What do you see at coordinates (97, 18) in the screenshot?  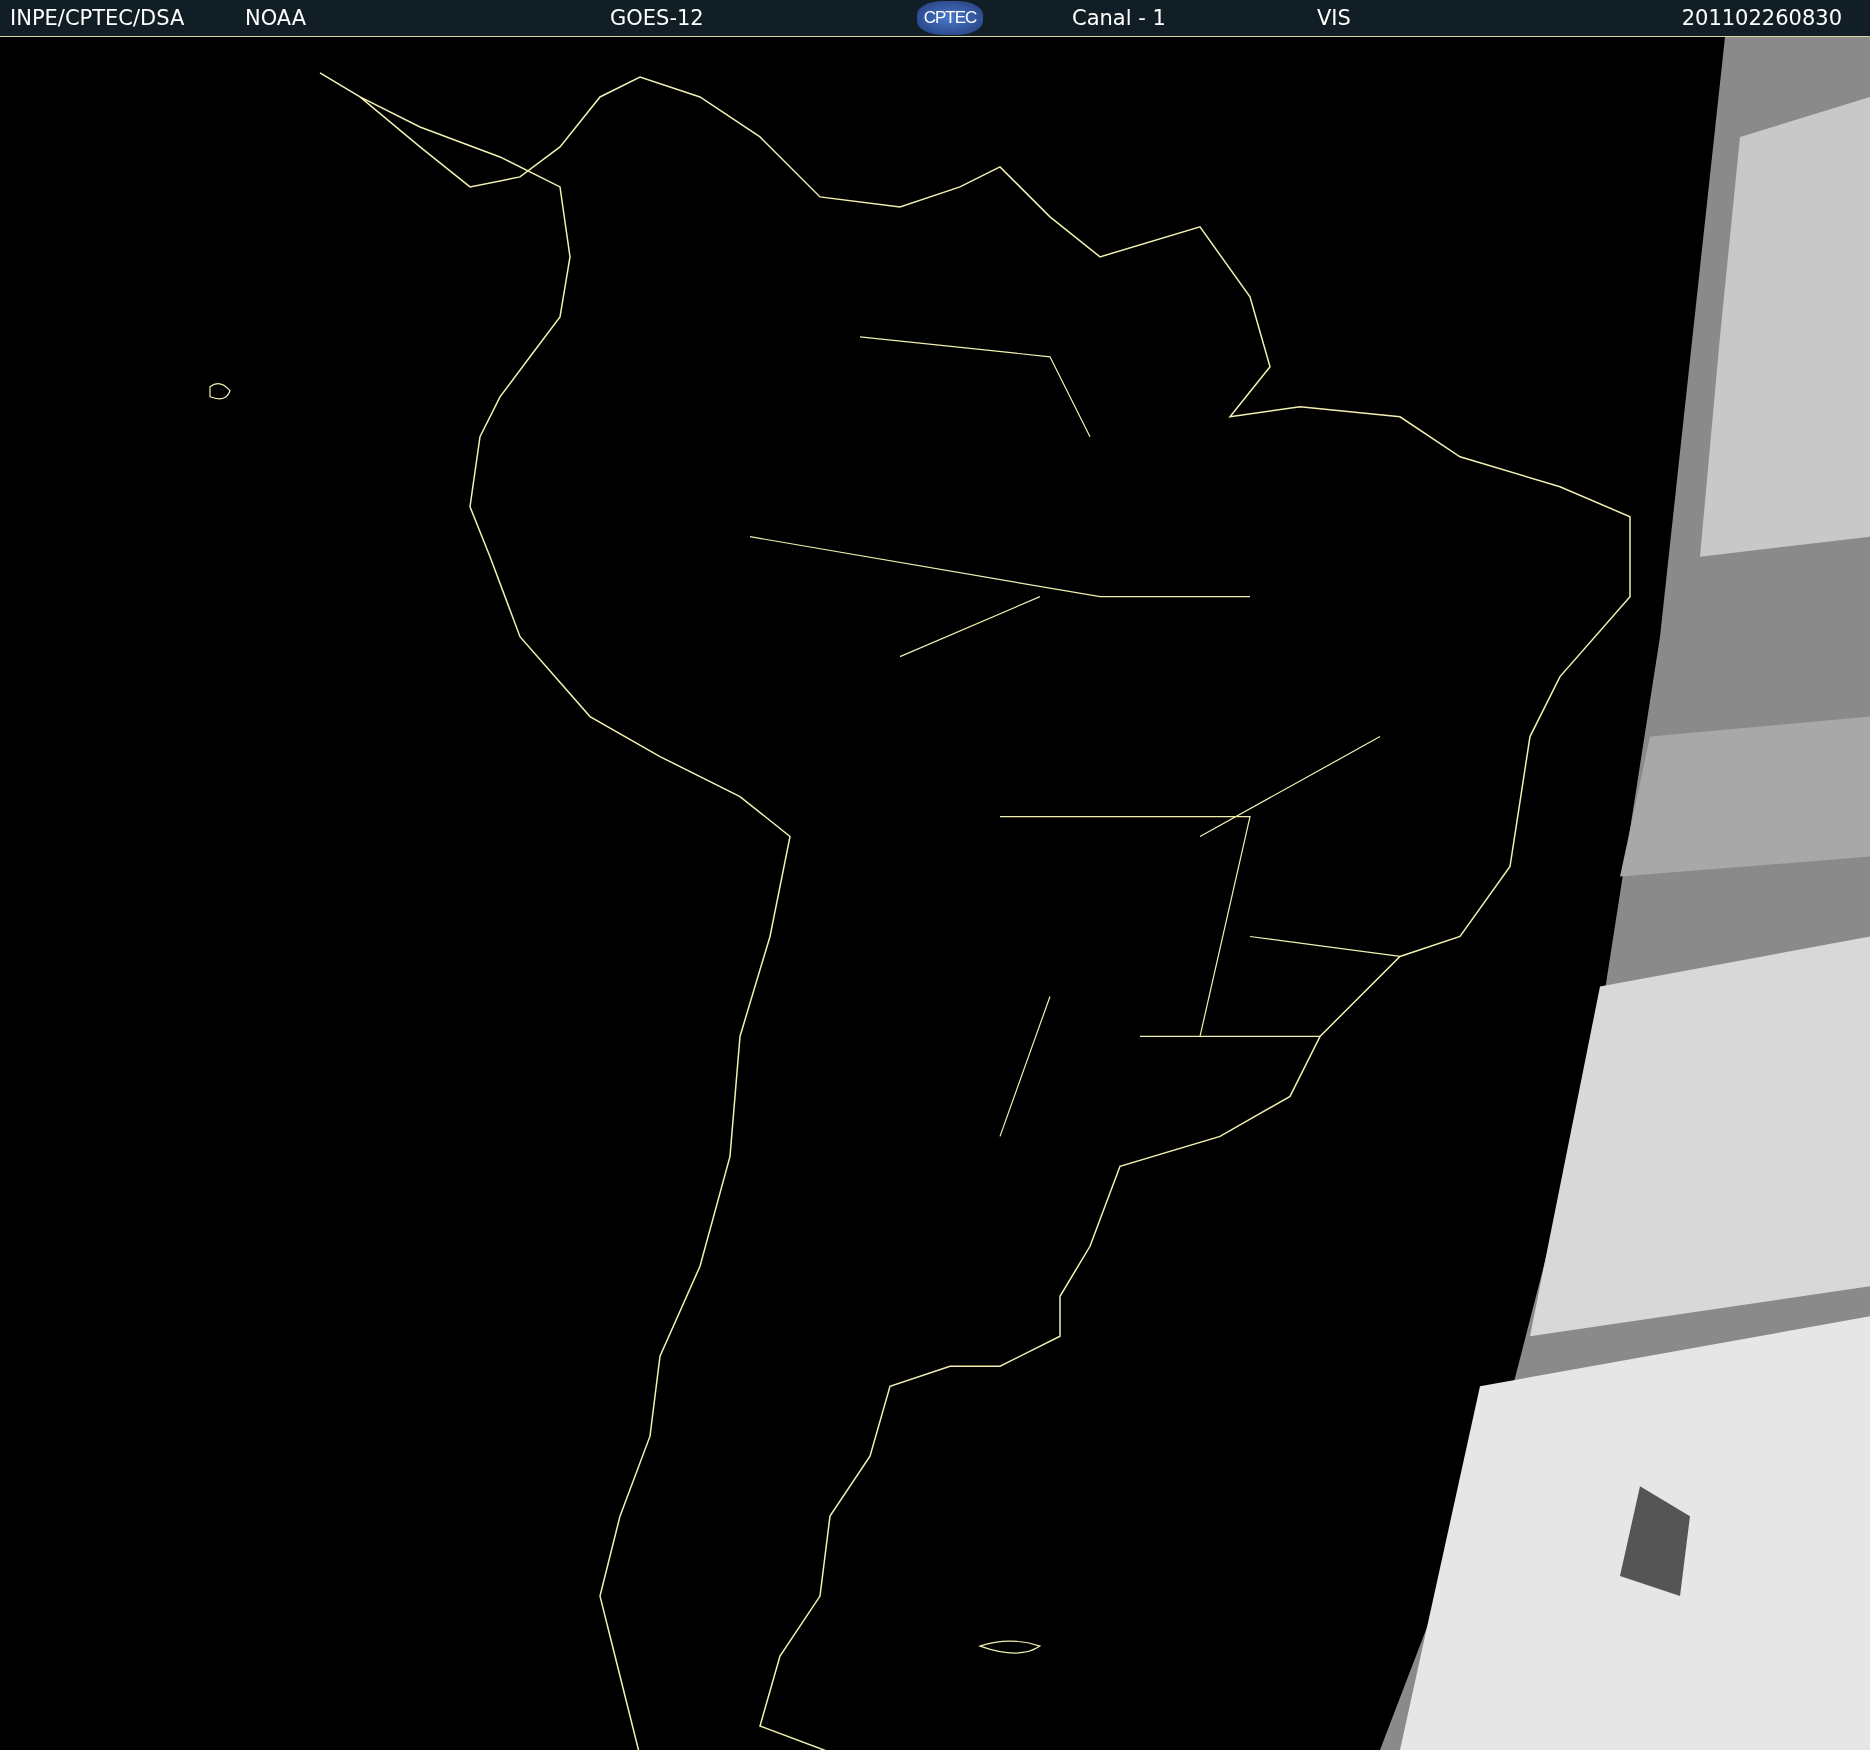 I see `source-label: INPE/CPTEC/DSA` at bounding box center [97, 18].